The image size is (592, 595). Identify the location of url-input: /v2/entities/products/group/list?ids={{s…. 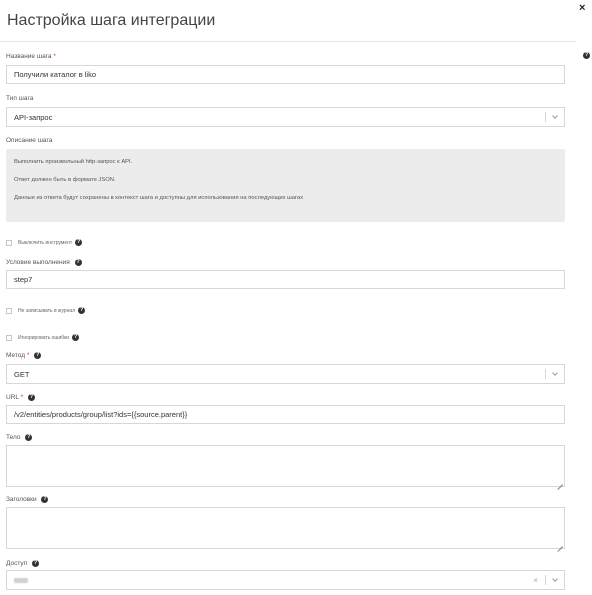
(285, 414).